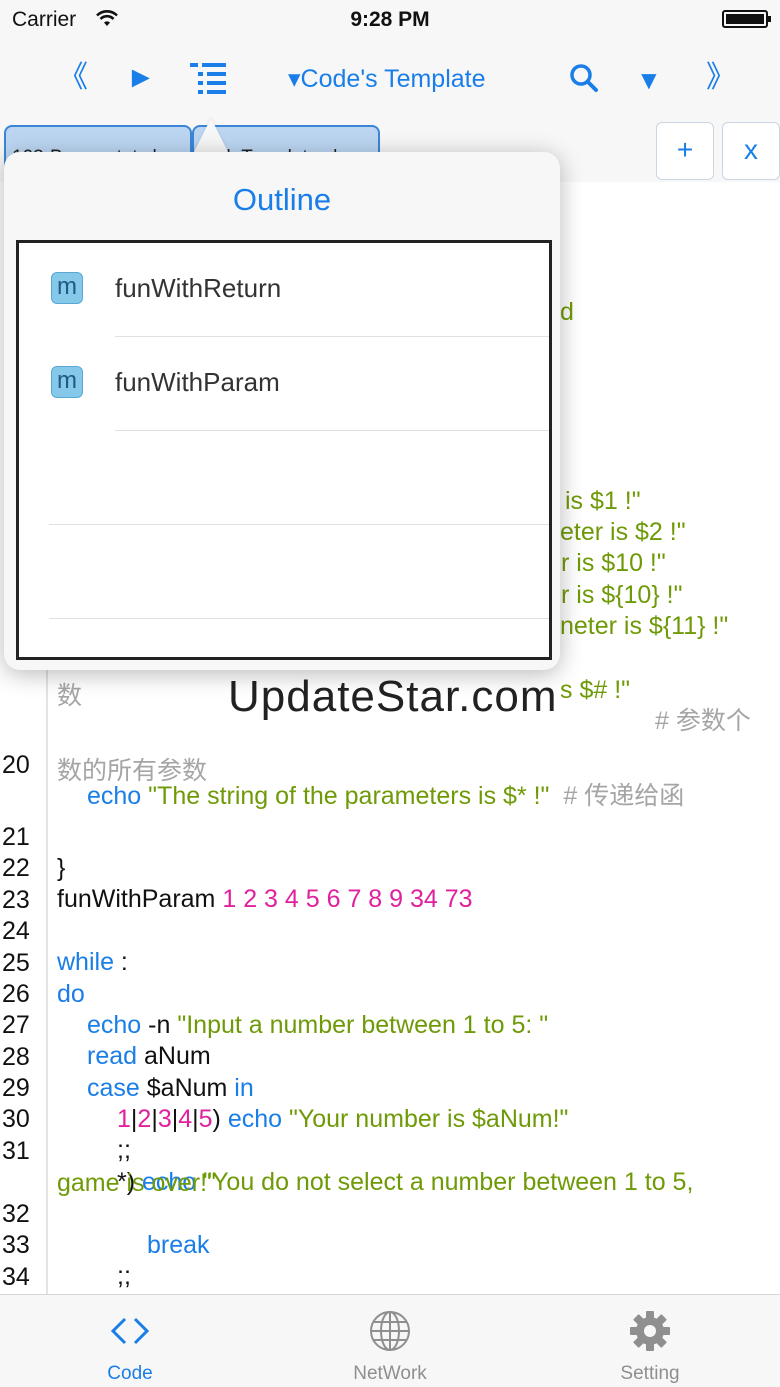 Image resolution: width=780 pixels, height=1387 pixels. Describe the element at coordinates (130, 1373) in the screenshot. I see `tab-label: Code` at that location.